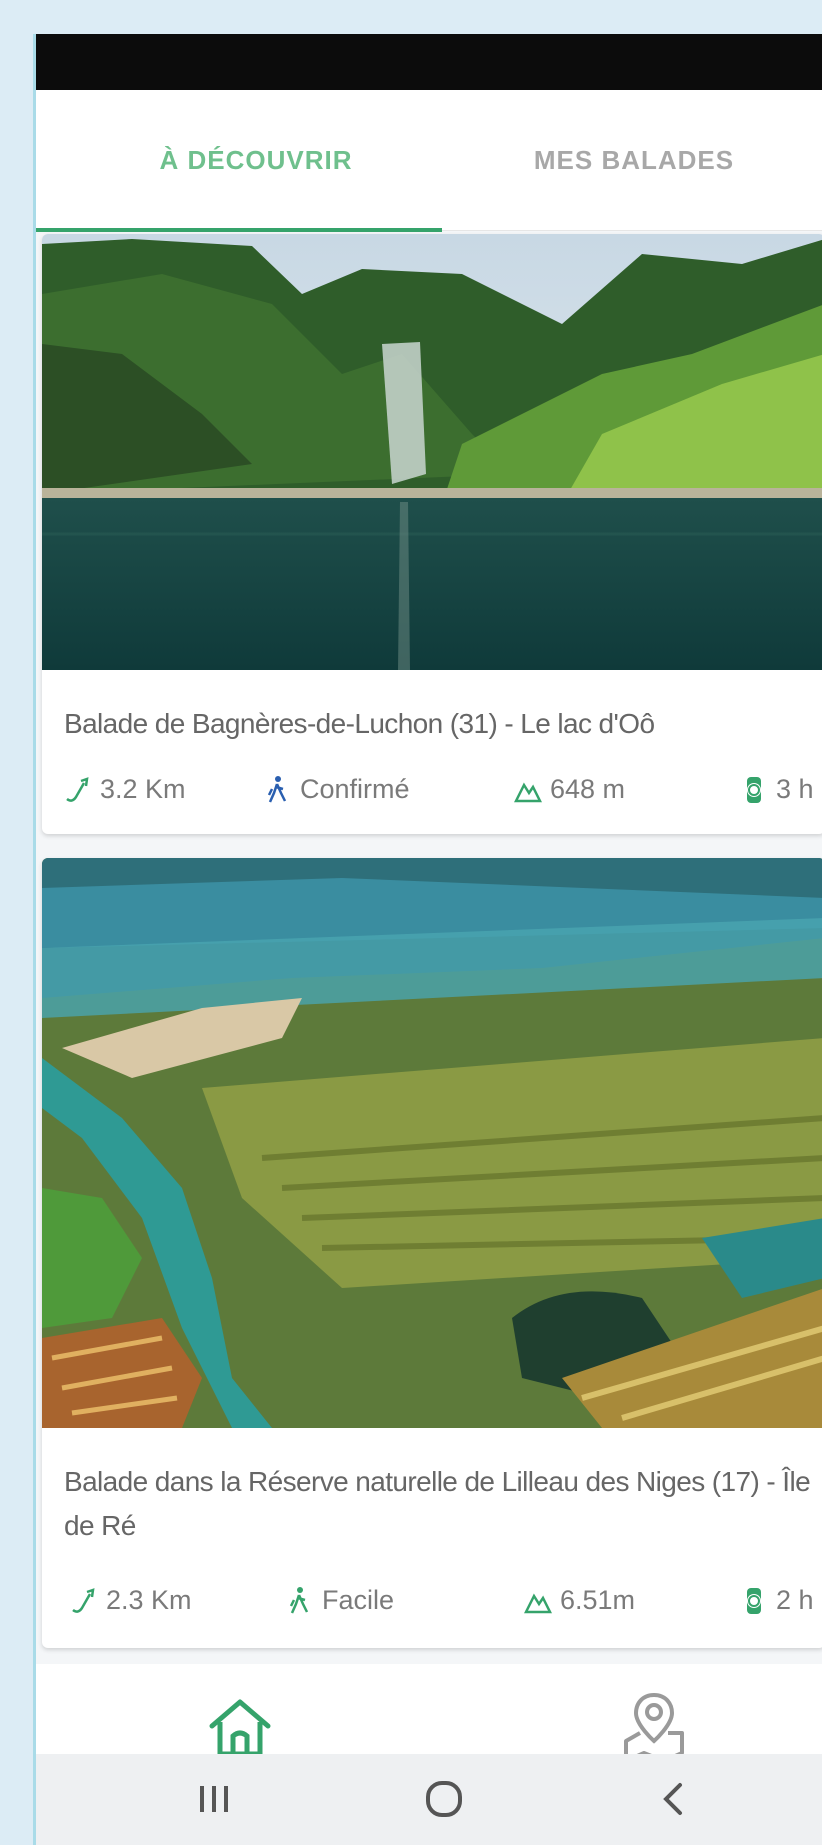  I want to click on tab-my-walks: MES BALADES, so click(634, 160).